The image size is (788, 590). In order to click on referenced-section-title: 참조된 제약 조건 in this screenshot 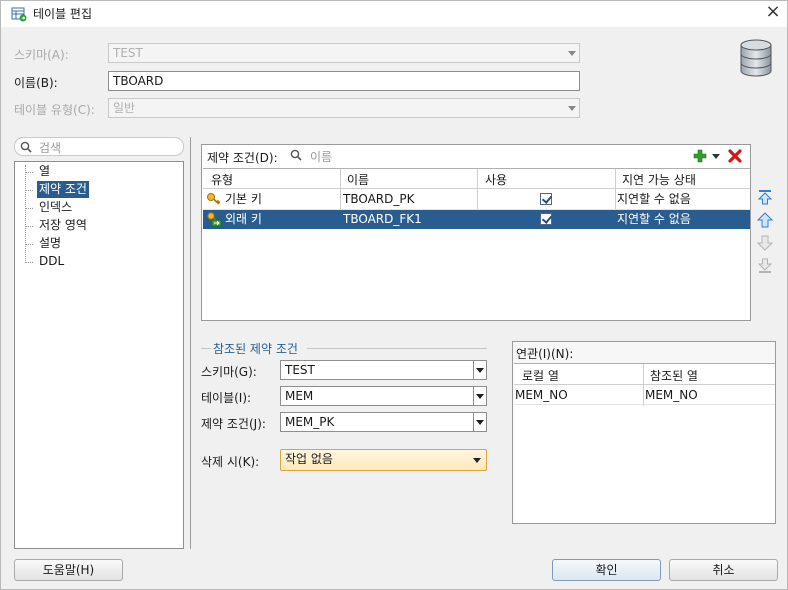, I will do `click(255, 349)`.